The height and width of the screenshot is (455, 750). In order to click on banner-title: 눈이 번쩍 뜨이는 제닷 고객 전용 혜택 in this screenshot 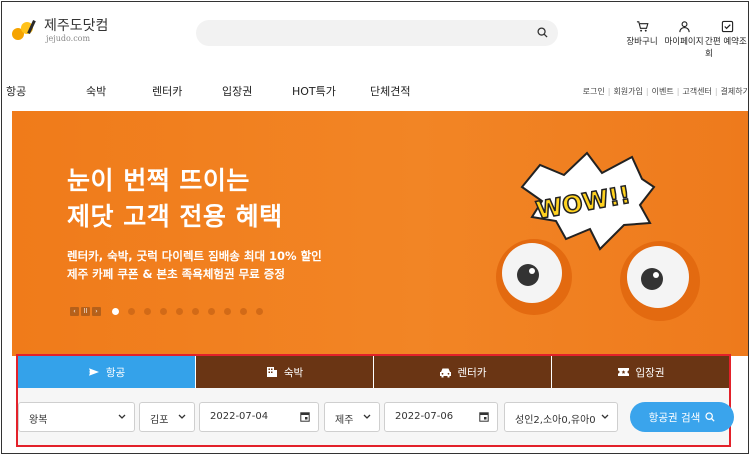, I will do `click(175, 198)`.